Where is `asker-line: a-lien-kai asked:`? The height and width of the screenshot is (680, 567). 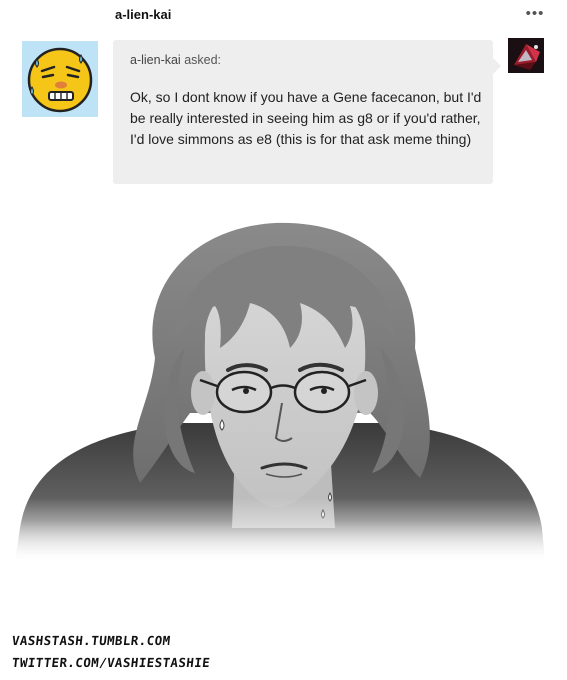 asker-line: a-lien-kai asked: is located at coordinates (175, 60).